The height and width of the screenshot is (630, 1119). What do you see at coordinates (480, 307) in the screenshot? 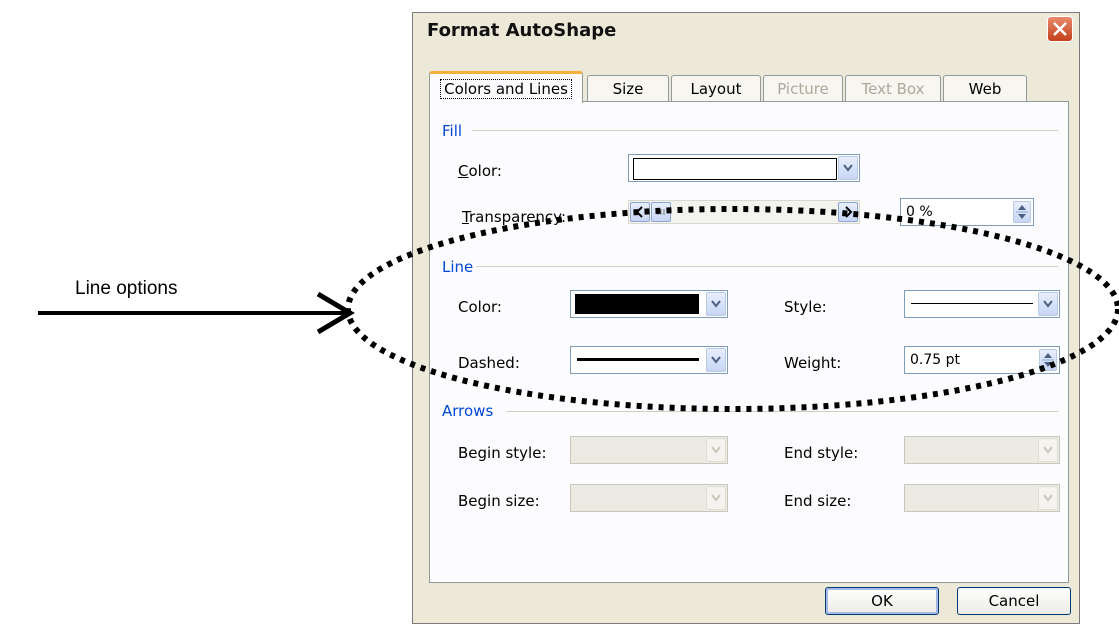
I see `line-color-label: Color:` at bounding box center [480, 307].